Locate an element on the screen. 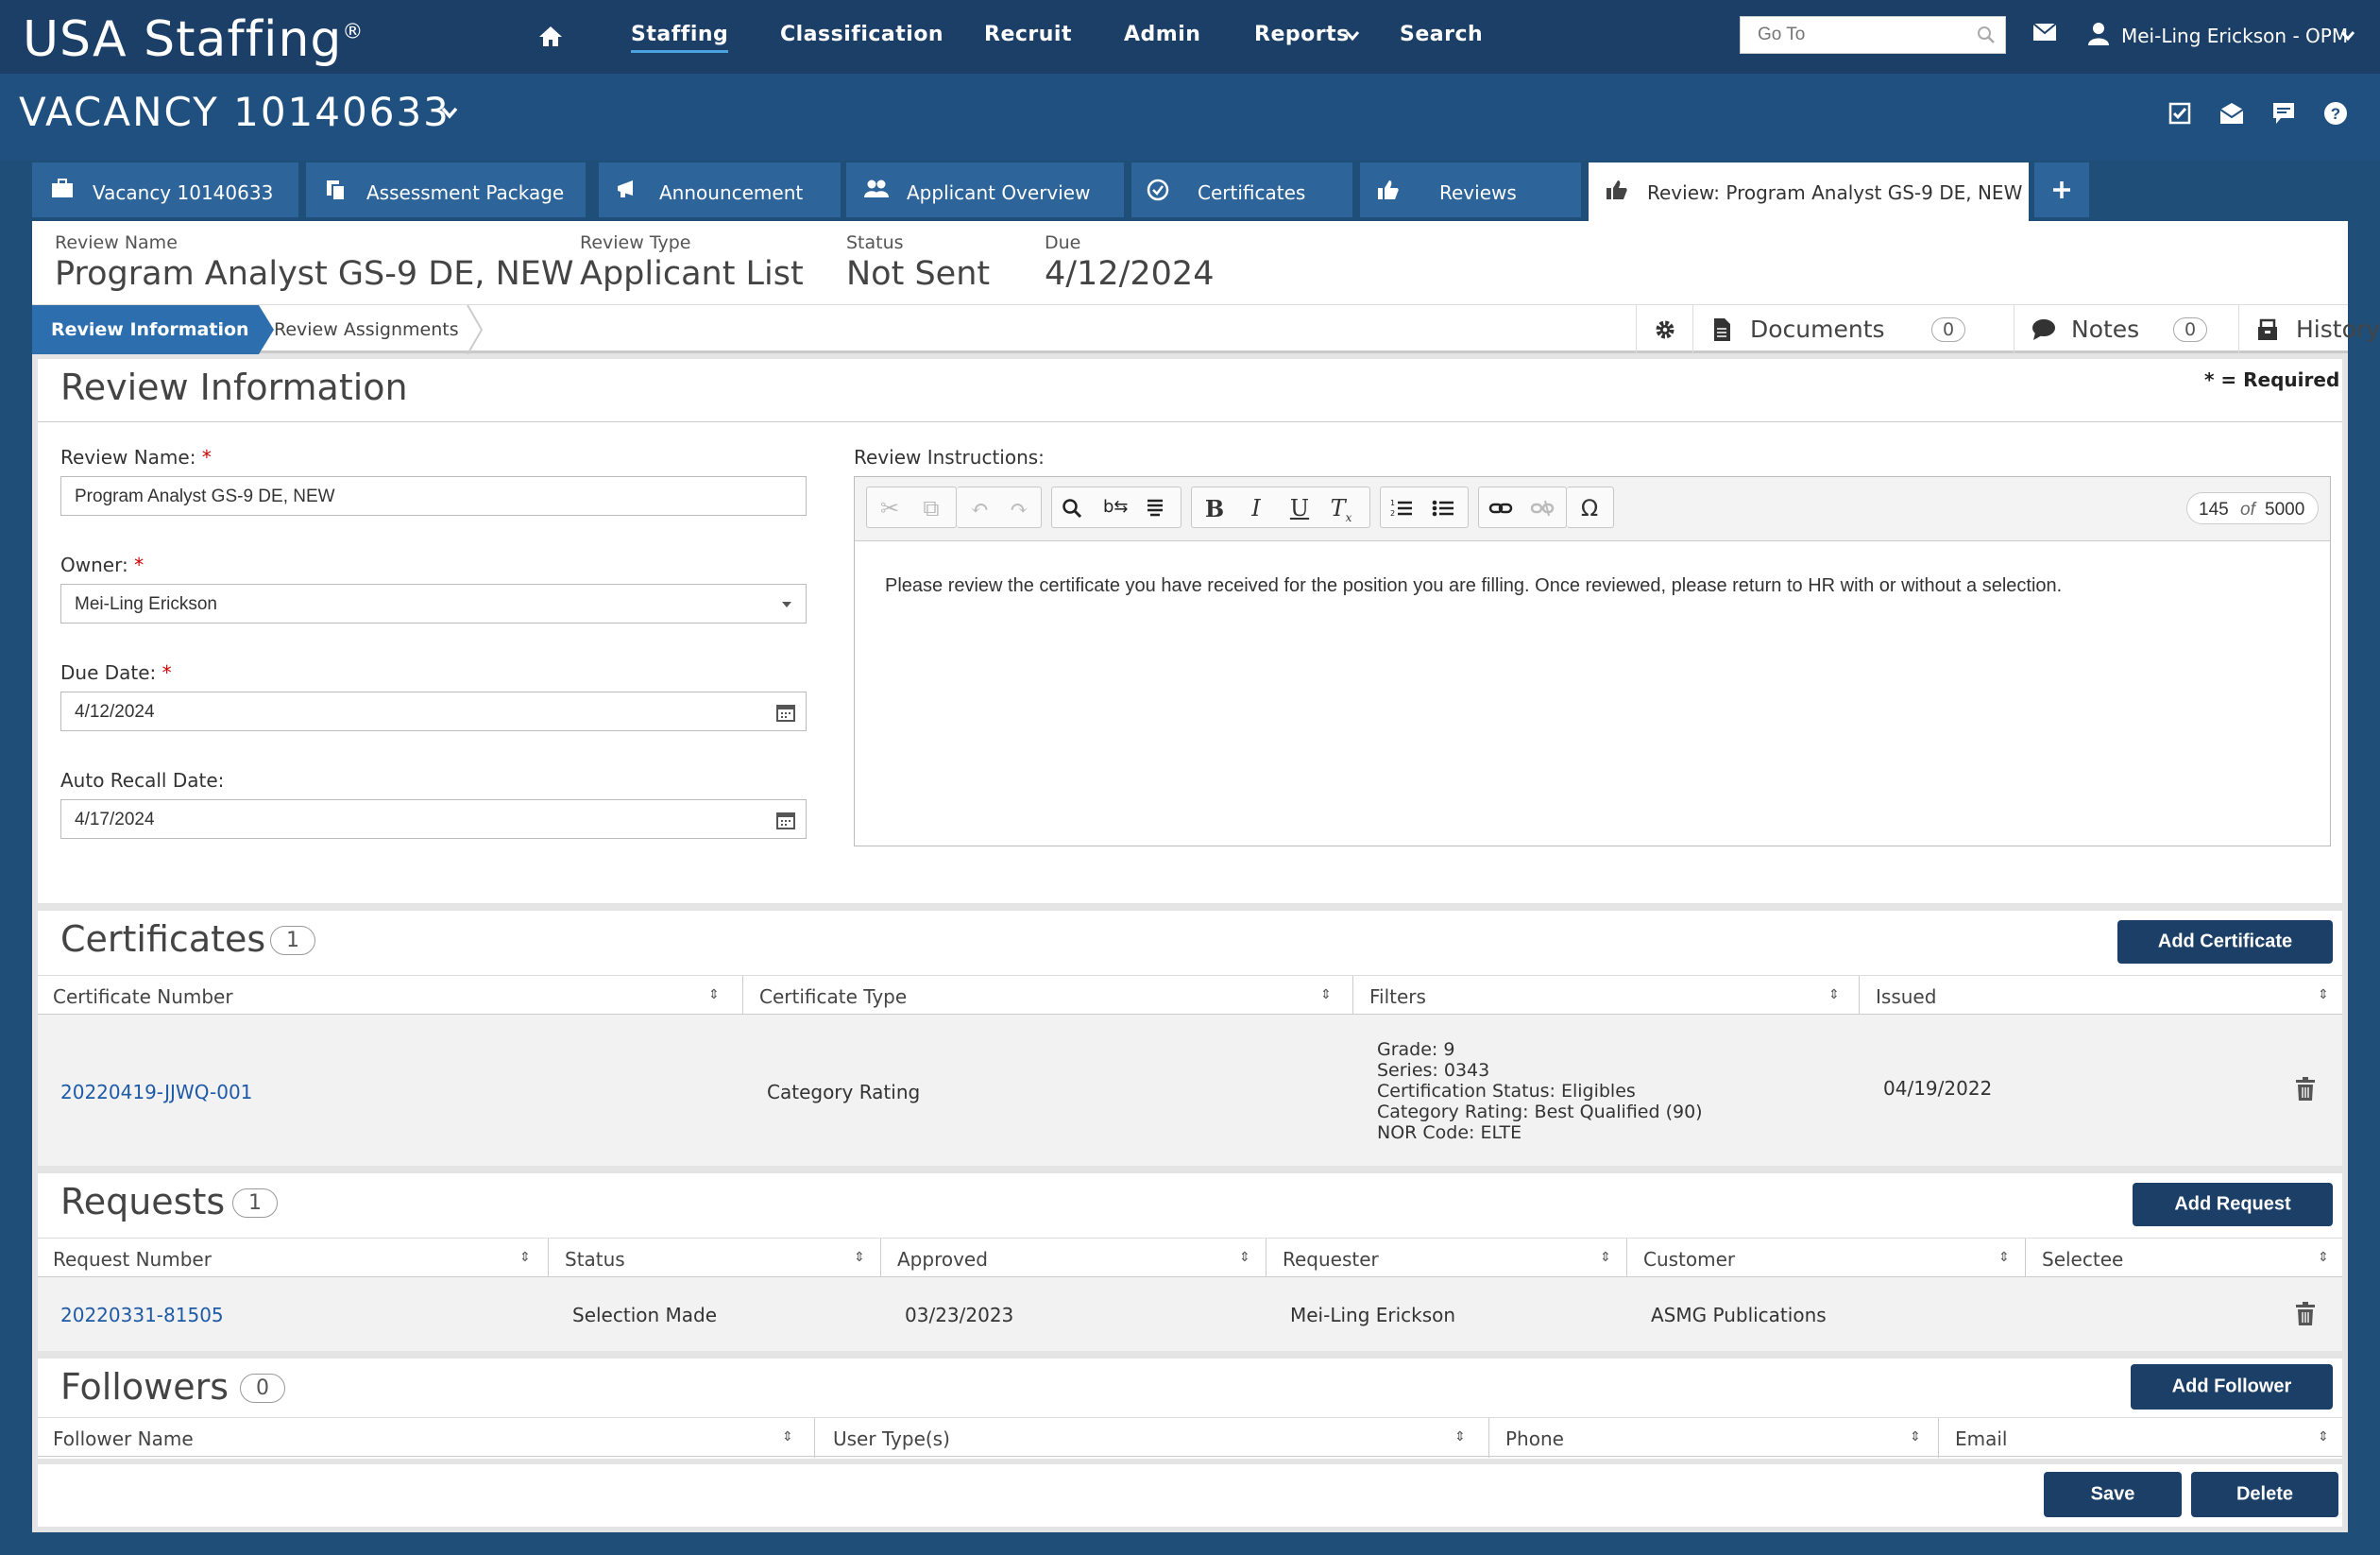  underline-icon: U is located at coordinates (1300, 508).